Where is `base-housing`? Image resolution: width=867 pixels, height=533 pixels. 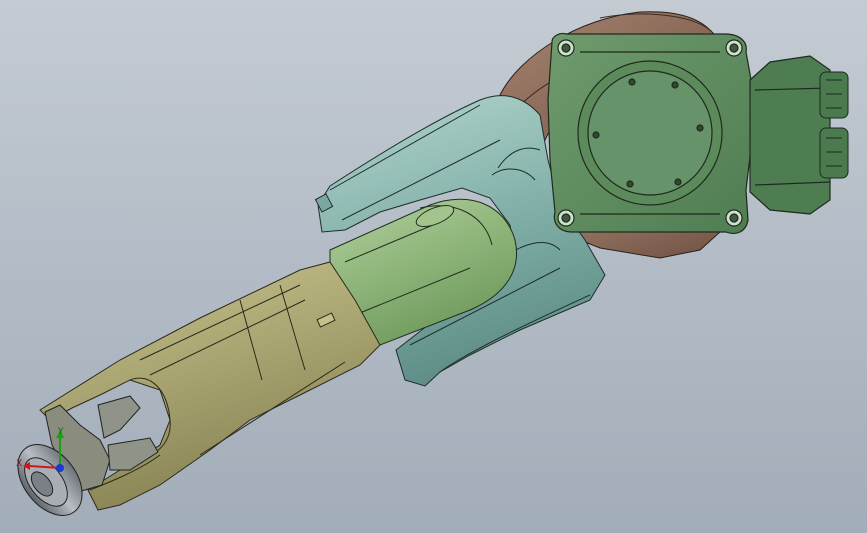 base-housing is located at coordinates (689, 133).